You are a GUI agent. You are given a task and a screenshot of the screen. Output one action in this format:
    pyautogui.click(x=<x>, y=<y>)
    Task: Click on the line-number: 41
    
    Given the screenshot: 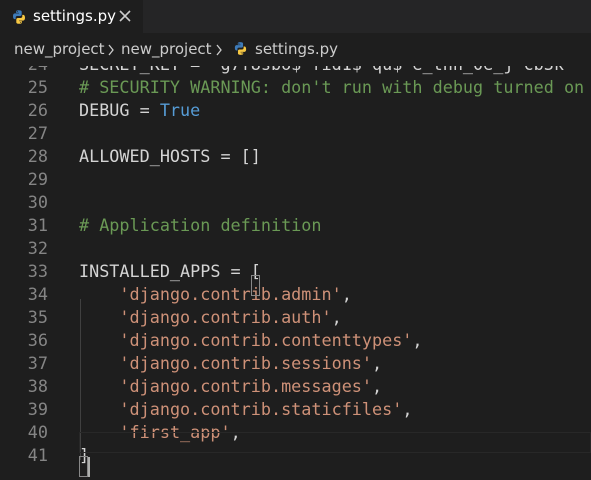 What is the action you would take?
    pyautogui.click(x=37, y=455)
    